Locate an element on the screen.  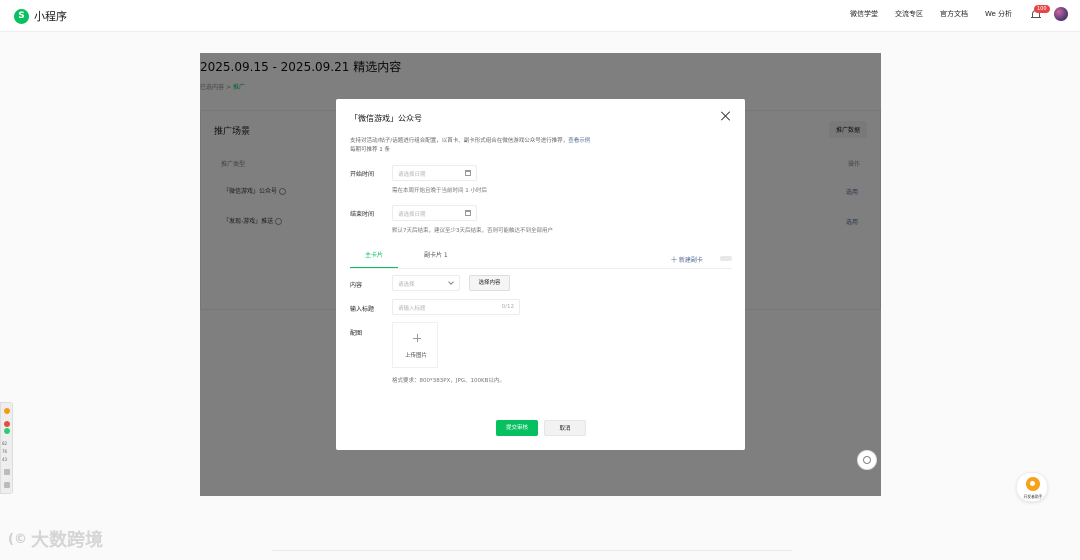
tool-stat: 82 is located at coordinates (5, 443).